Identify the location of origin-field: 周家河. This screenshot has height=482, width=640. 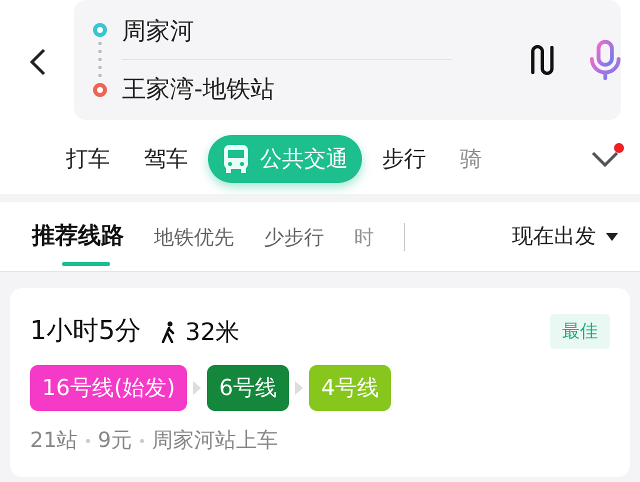
(287, 31).